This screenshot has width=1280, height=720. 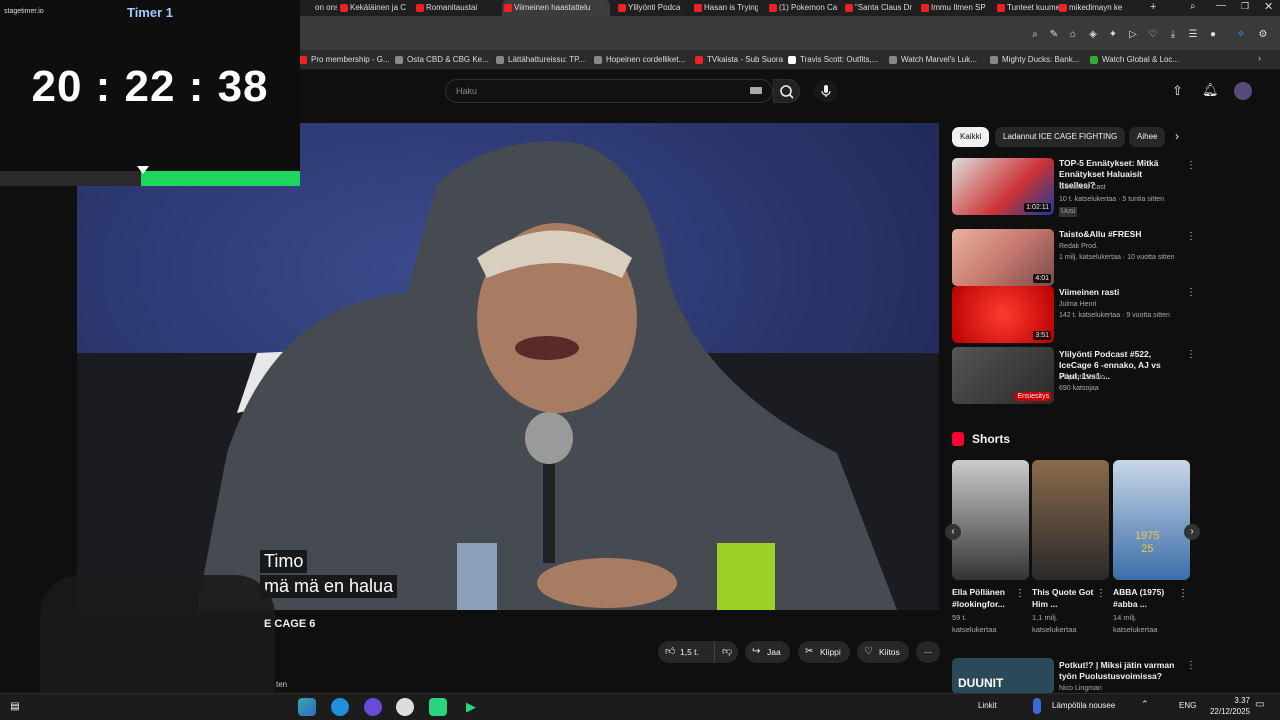 What do you see at coordinates (1003, 375) in the screenshot?
I see `video-thumbnail: Ensiesitys` at bounding box center [1003, 375].